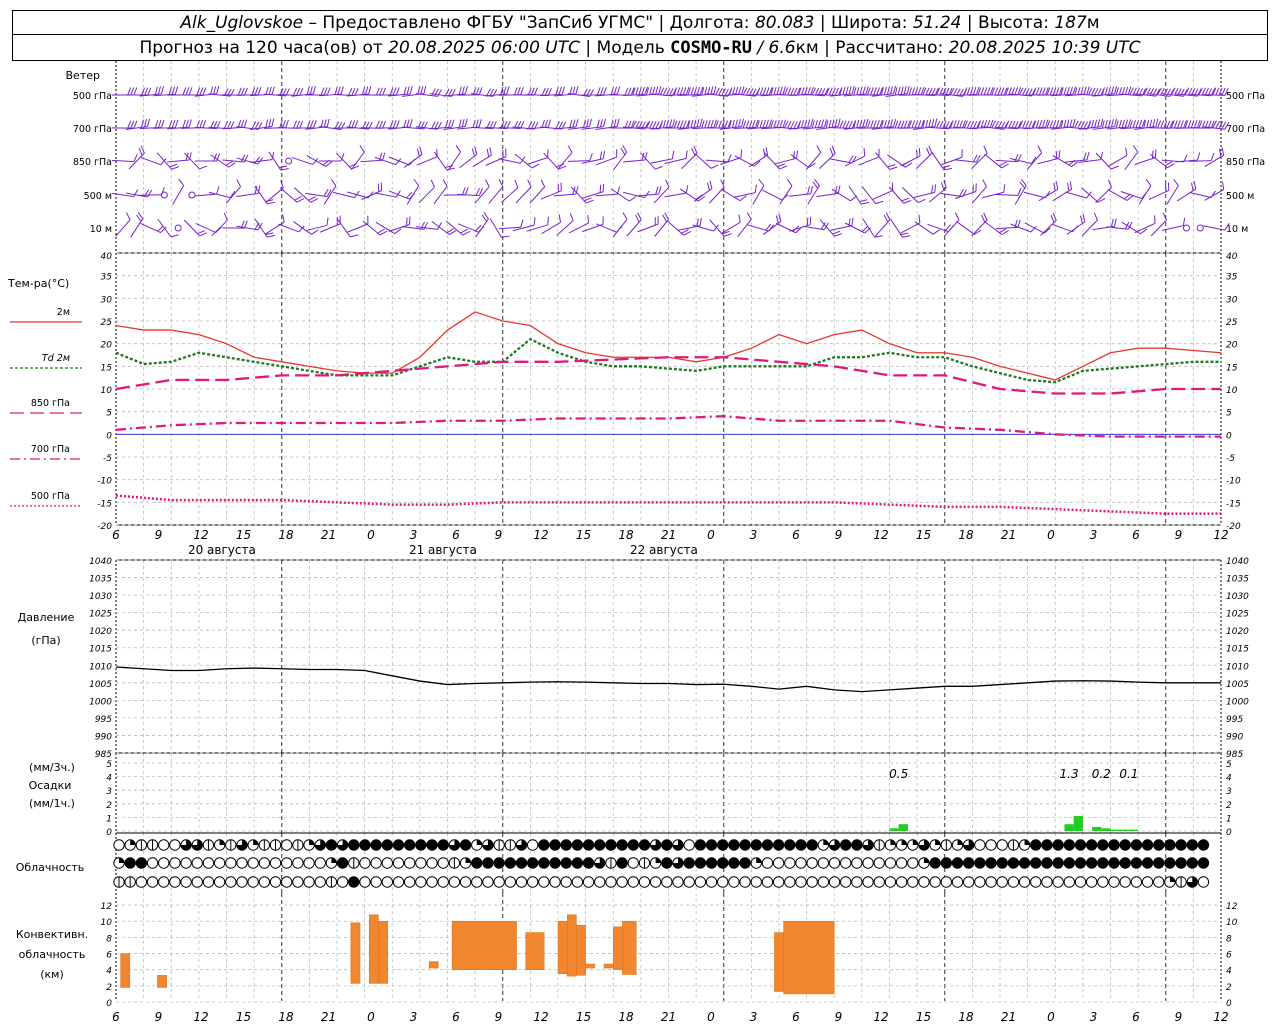 This screenshot has width=1280, height=1024. Describe the element at coordinates (222, 550) in the screenshot. I see `date-label: 20 августа` at that location.